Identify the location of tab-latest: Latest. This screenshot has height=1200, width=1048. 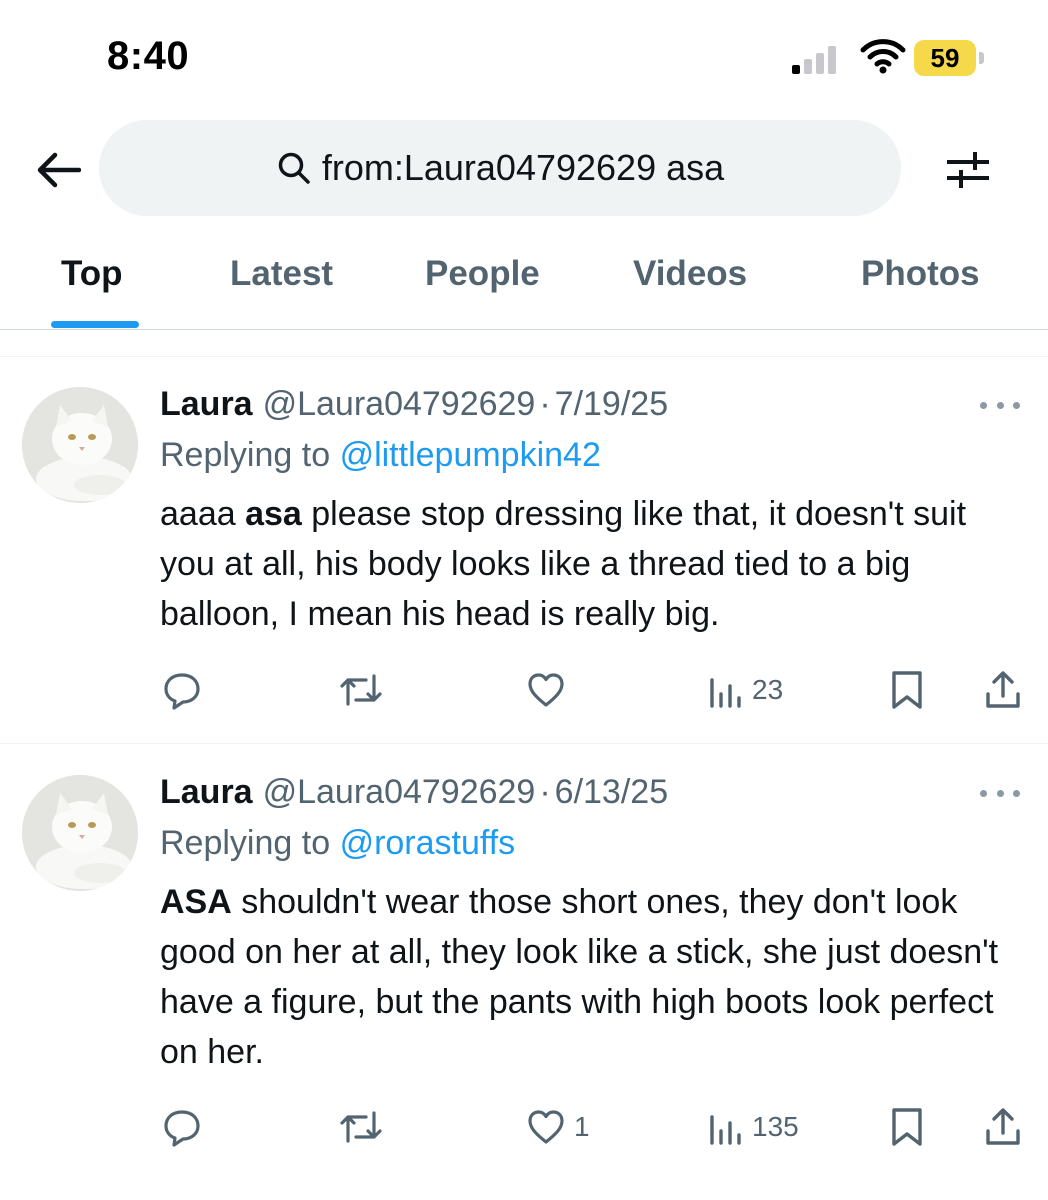
(281, 274).